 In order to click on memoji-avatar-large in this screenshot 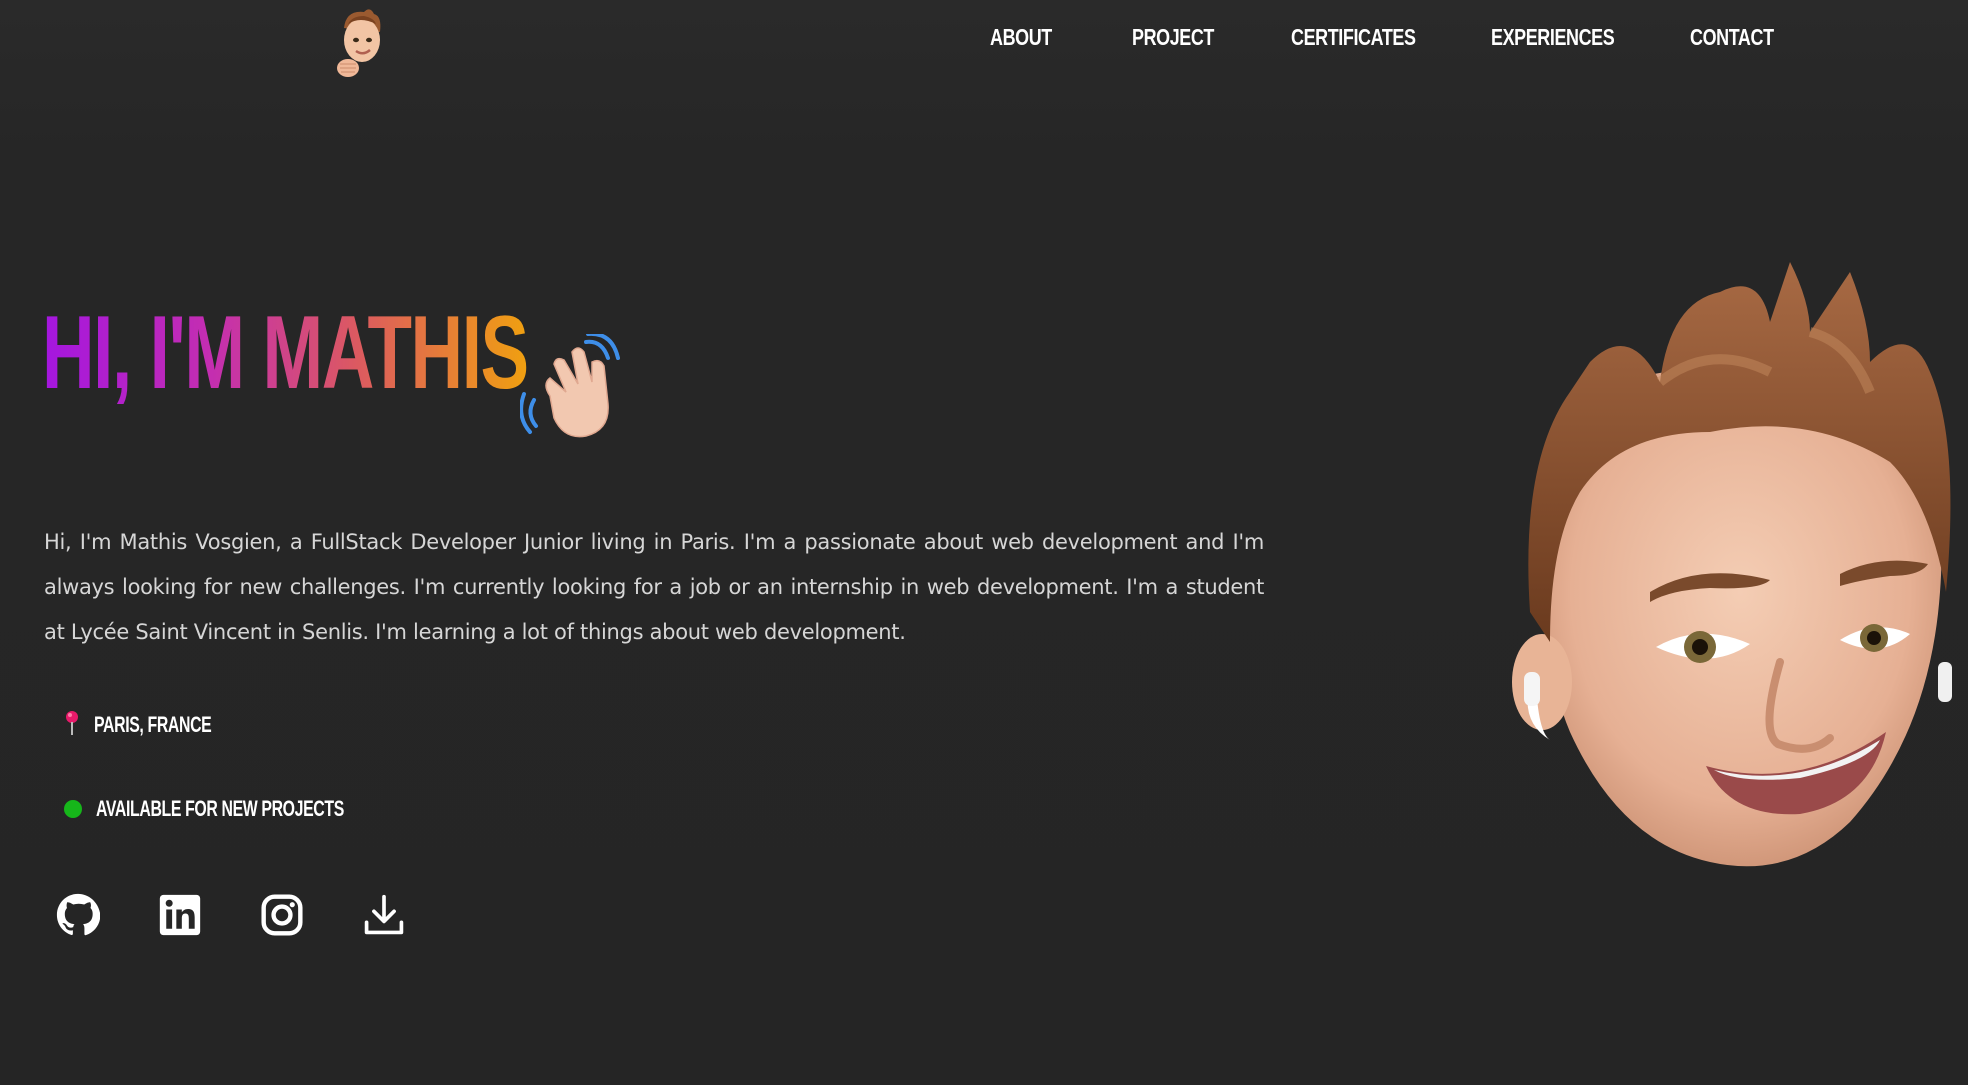, I will do `click(1733, 571)`.